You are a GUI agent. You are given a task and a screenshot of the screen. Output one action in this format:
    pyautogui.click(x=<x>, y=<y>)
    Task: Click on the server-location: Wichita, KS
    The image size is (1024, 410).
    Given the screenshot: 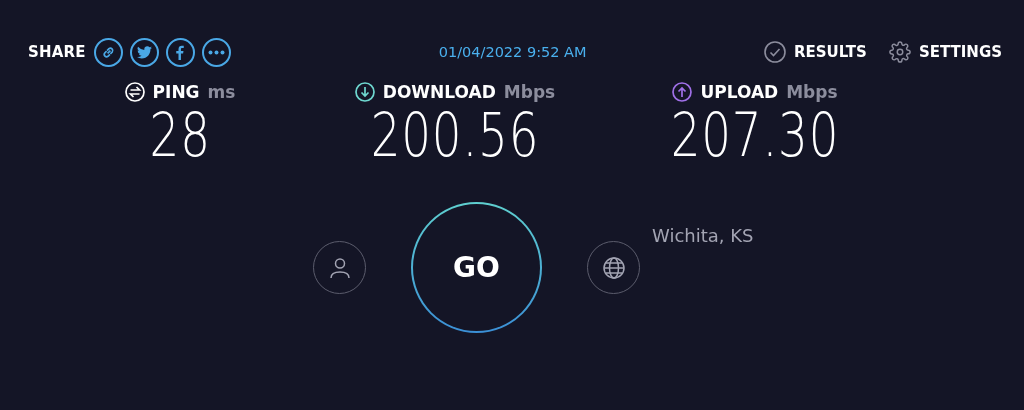 What is the action you would take?
    pyautogui.click(x=703, y=235)
    